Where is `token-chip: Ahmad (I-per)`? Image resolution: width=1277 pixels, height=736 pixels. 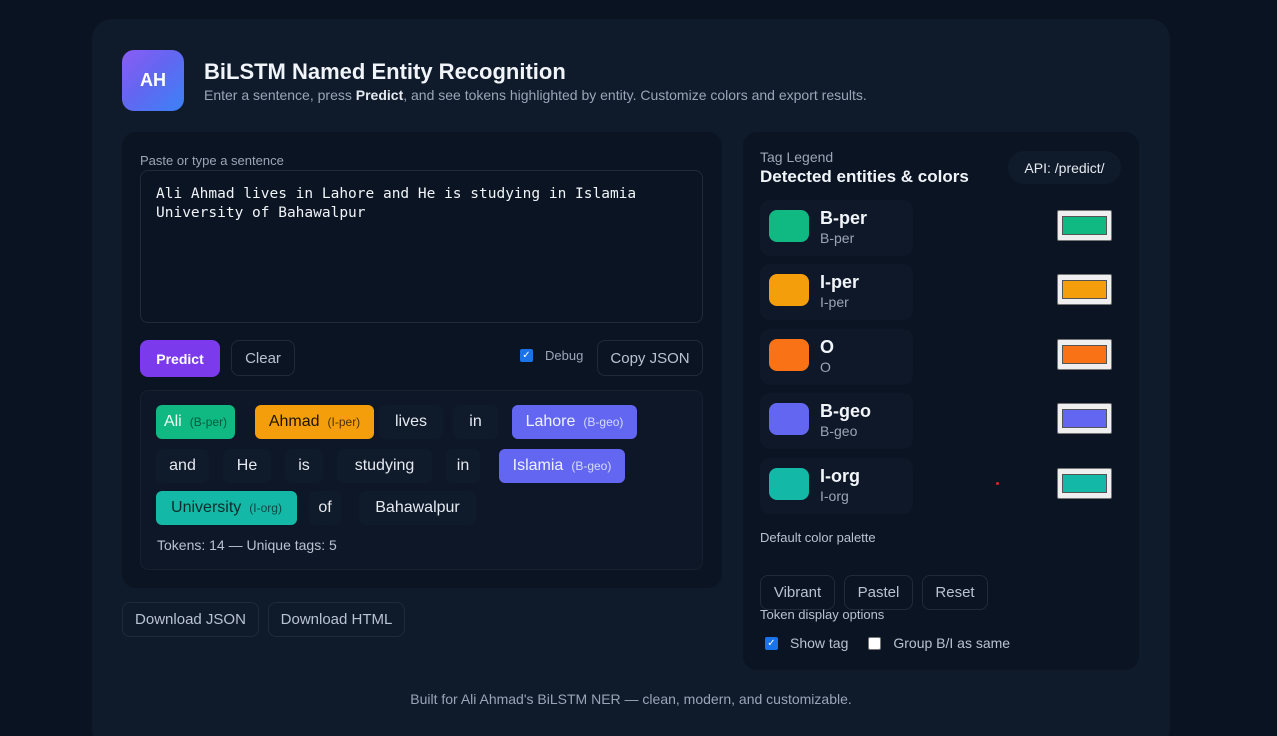
token-chip: Ahmad (I-per) is located at coordinates (314, 422).